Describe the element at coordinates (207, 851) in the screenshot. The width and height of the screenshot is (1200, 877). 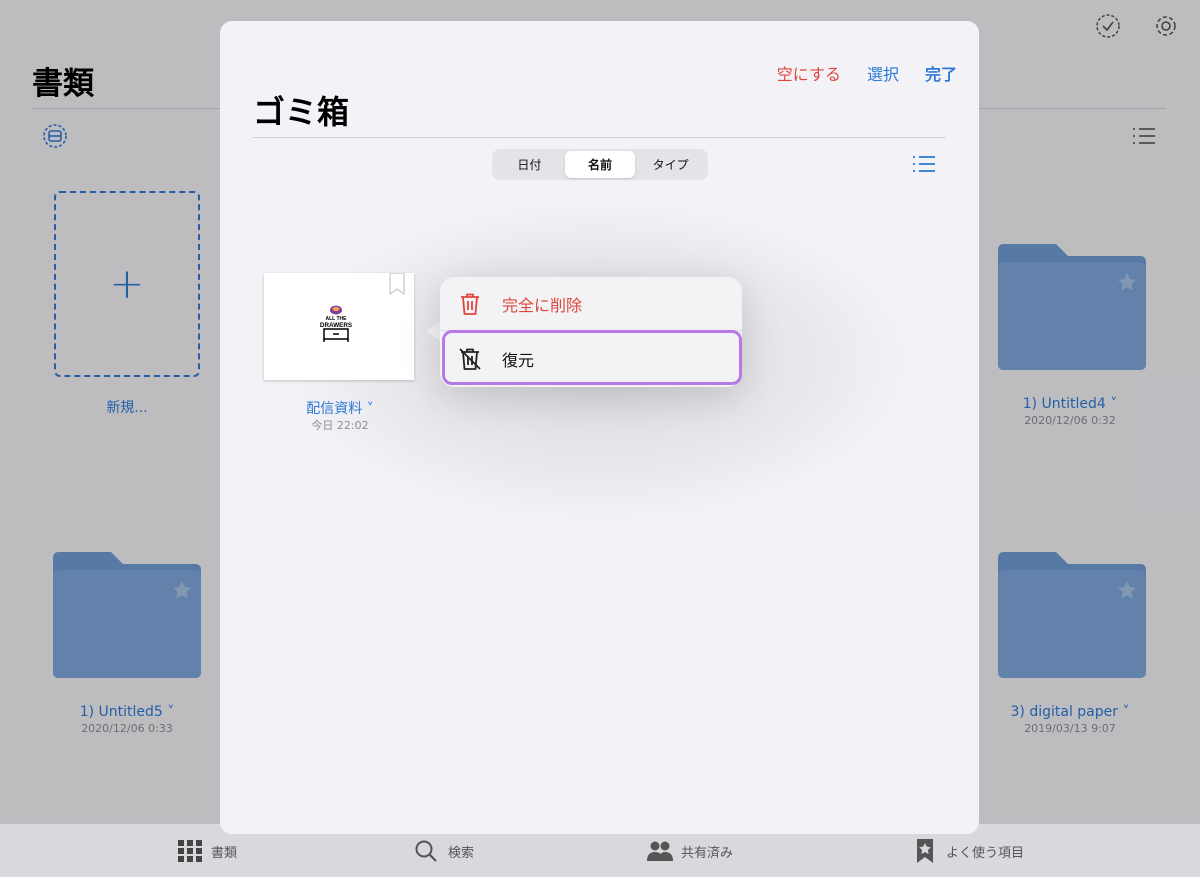
I see `tab-documents: 書類` at that location.